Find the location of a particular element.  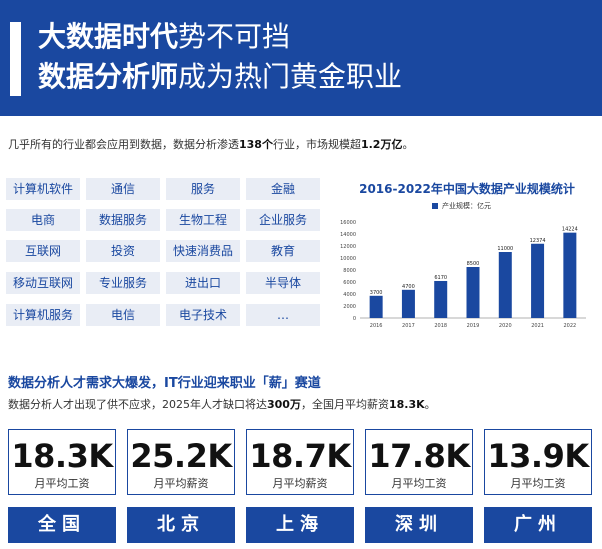

section-sub-part-2: ，全国月平均薪资 is located at coordinates (344, 404).